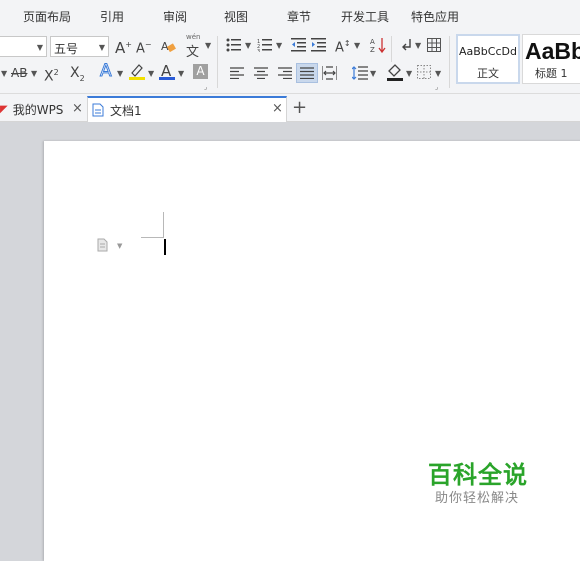  What do you see at coordinates (175, 16) in the screenshot?
I see `menu-review: 审阅` at bounding box center [175, 16].